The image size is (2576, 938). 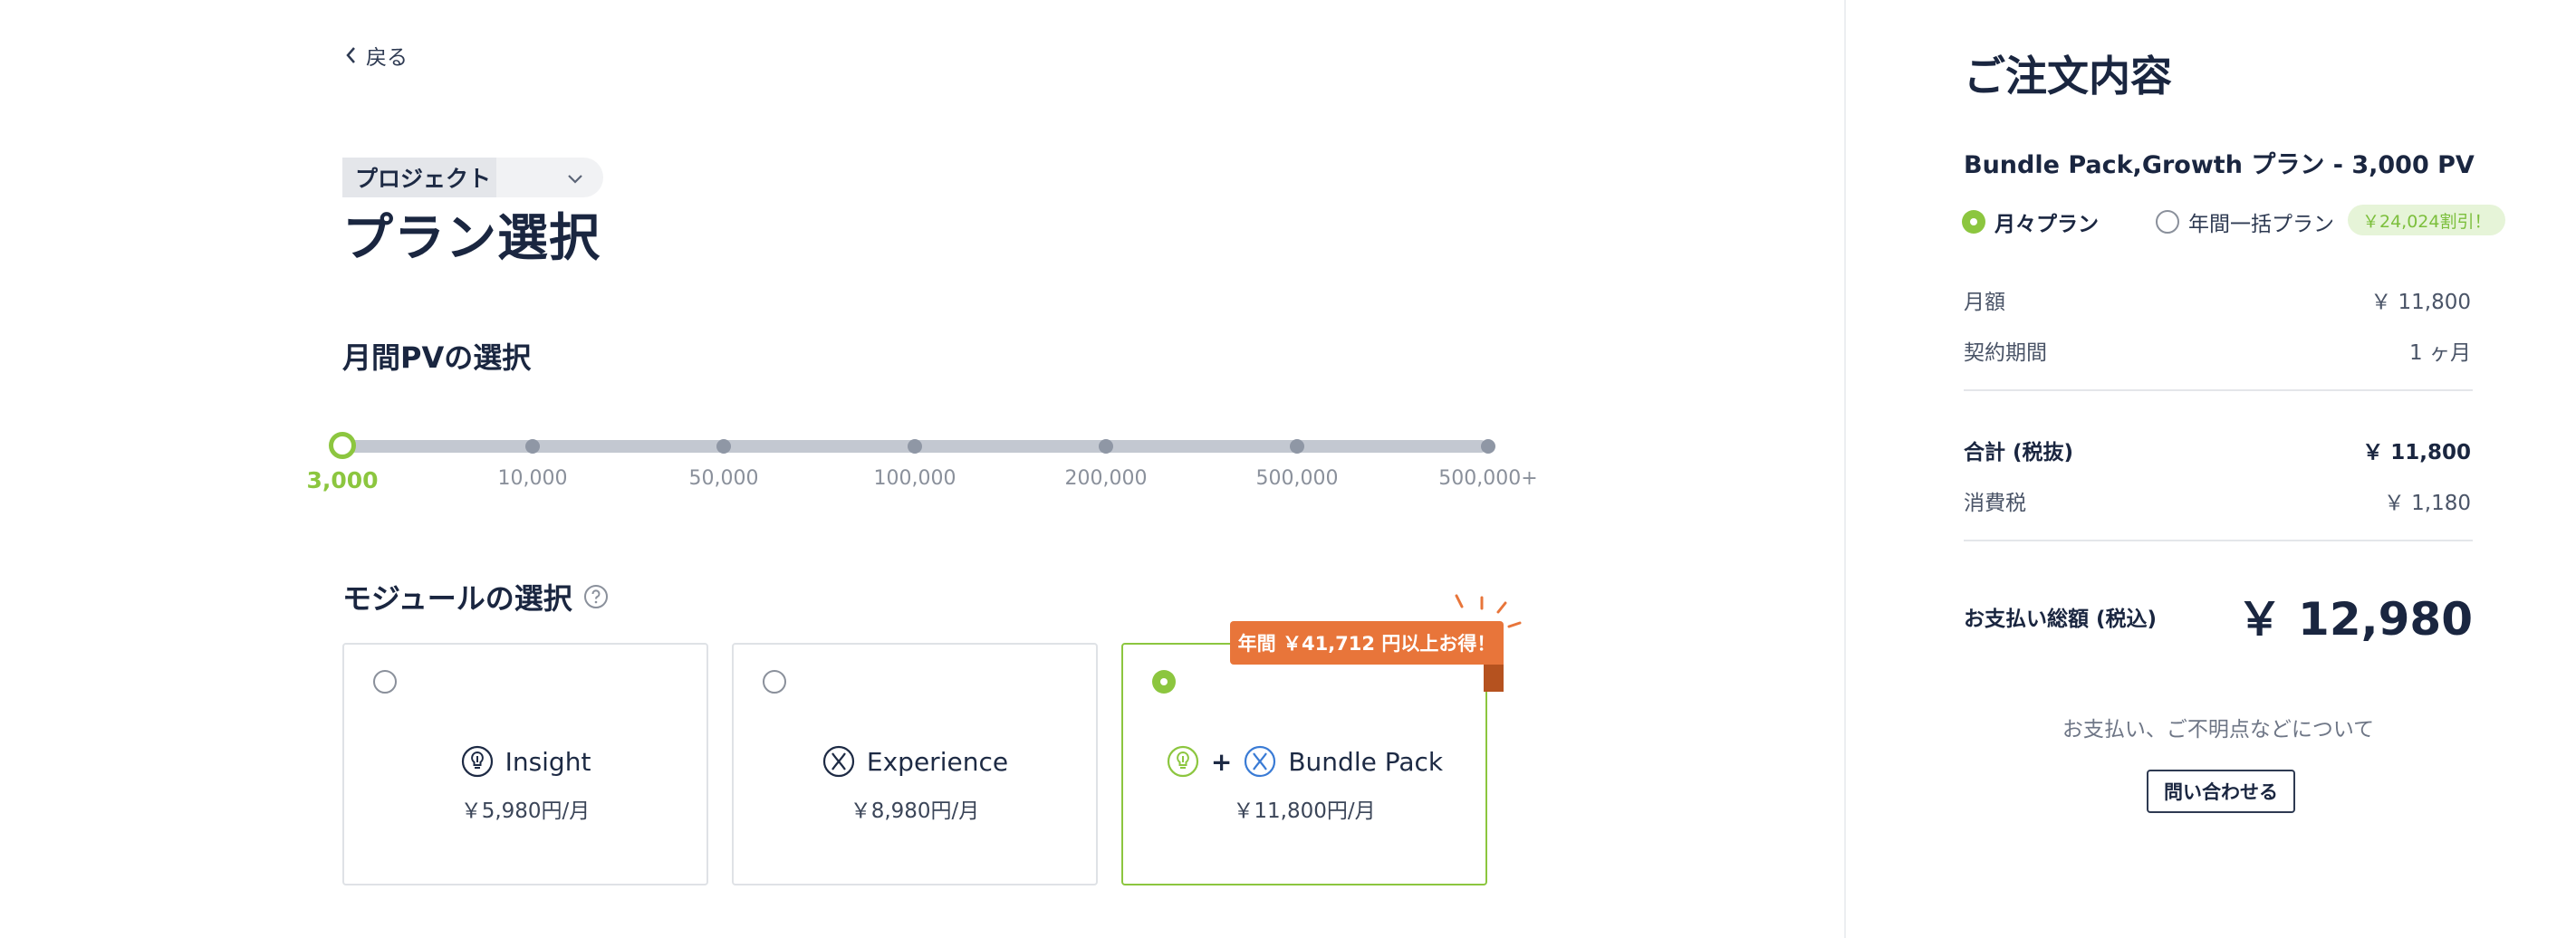 I want to click on total-label: お支払い総額 (税込), so click(x=2061, y=619).